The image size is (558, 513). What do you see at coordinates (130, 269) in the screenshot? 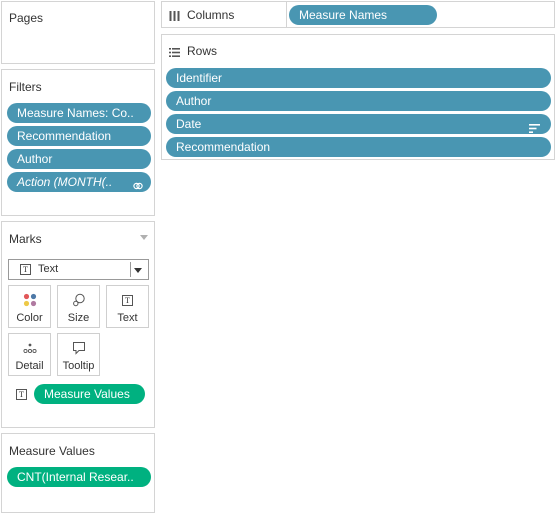
I see `select-divider` at bounding box center [130, 269].